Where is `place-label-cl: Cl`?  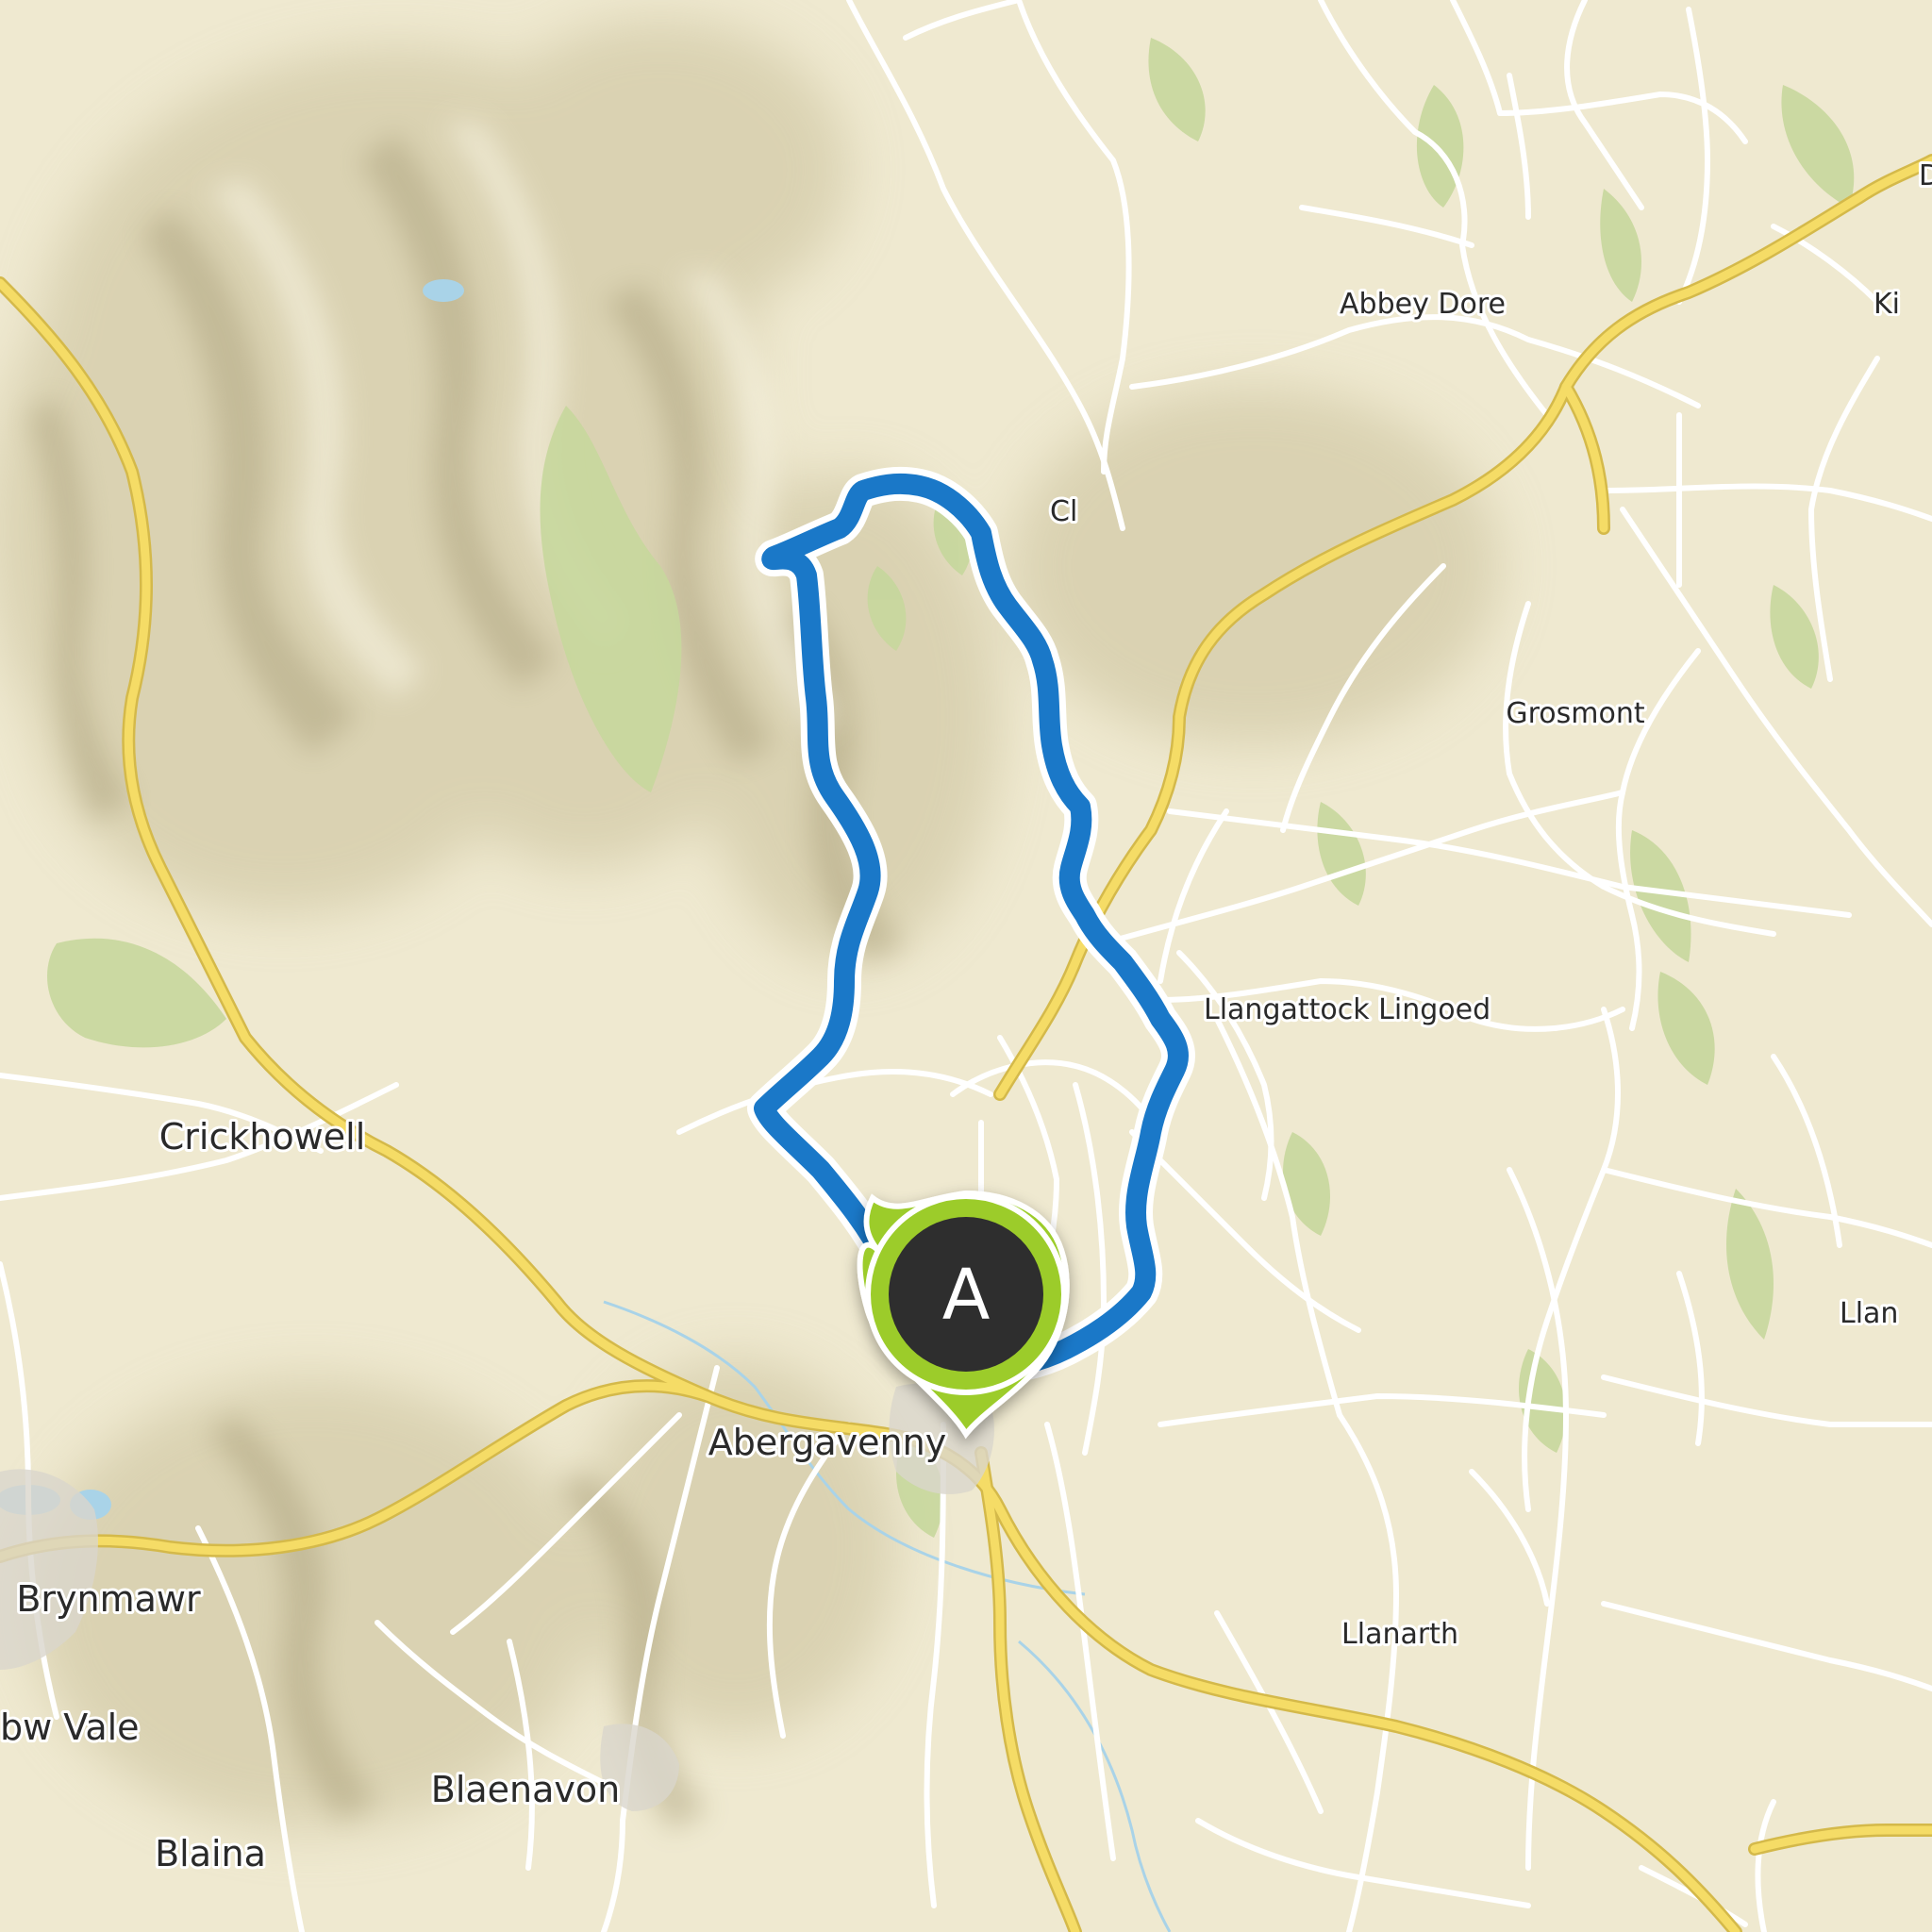
place-label-cl: Cl is located at coordinates (1064, 512).